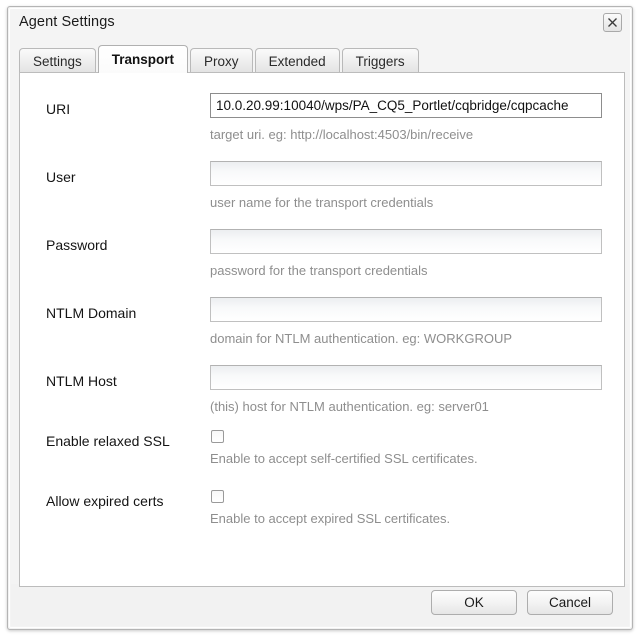 The height and width of the screenshot is (638, 641). Describe the element at coordinates (570, 602) in the screenshot. I see `cancel-button: Cancel` at that location.